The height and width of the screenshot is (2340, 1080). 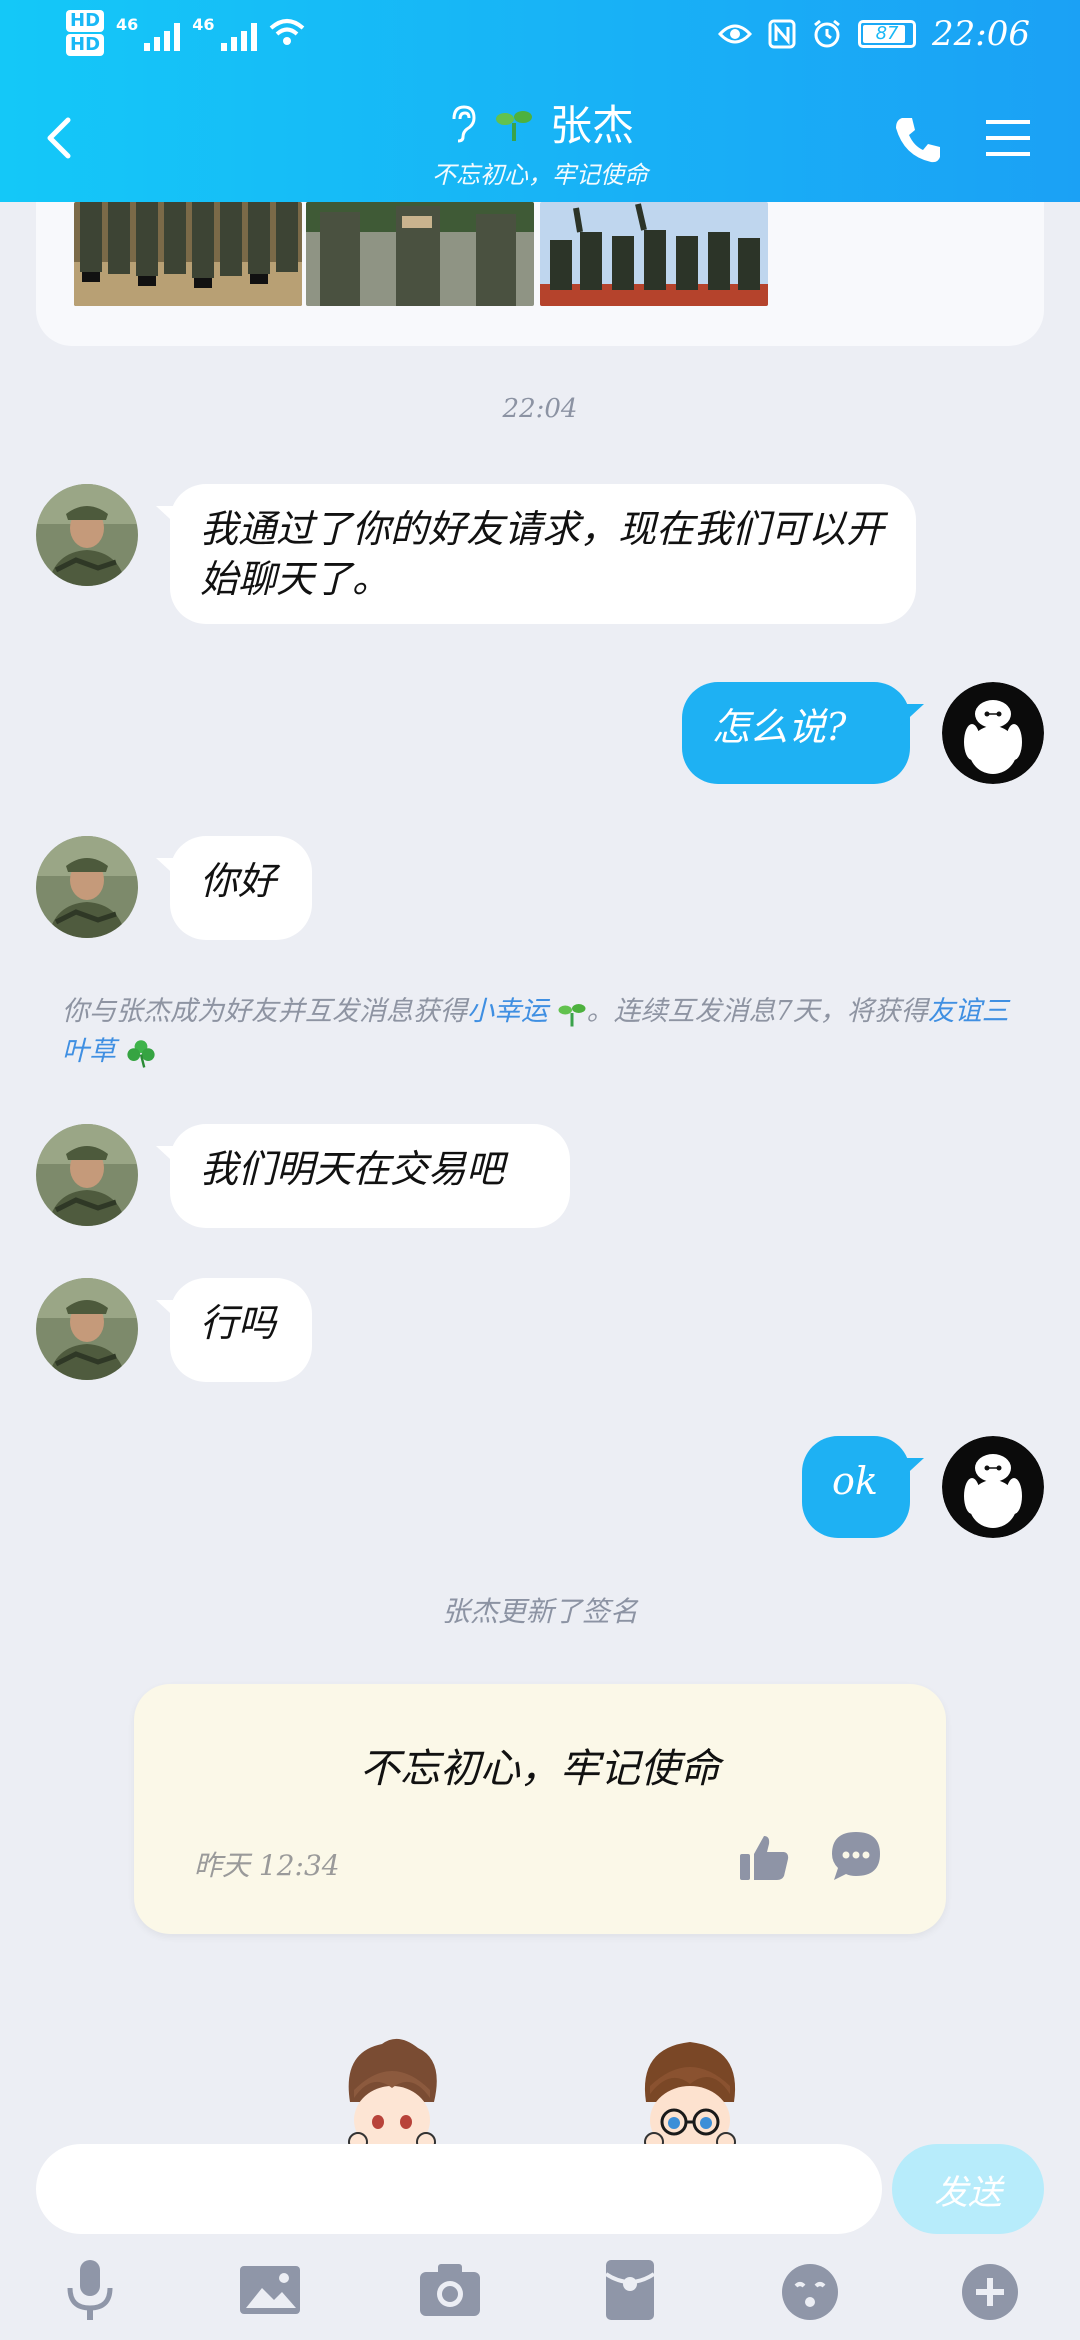 I want to click on notice-text: 你与张杰成为好友并互发消息获得, so click(x=264, y=1011).